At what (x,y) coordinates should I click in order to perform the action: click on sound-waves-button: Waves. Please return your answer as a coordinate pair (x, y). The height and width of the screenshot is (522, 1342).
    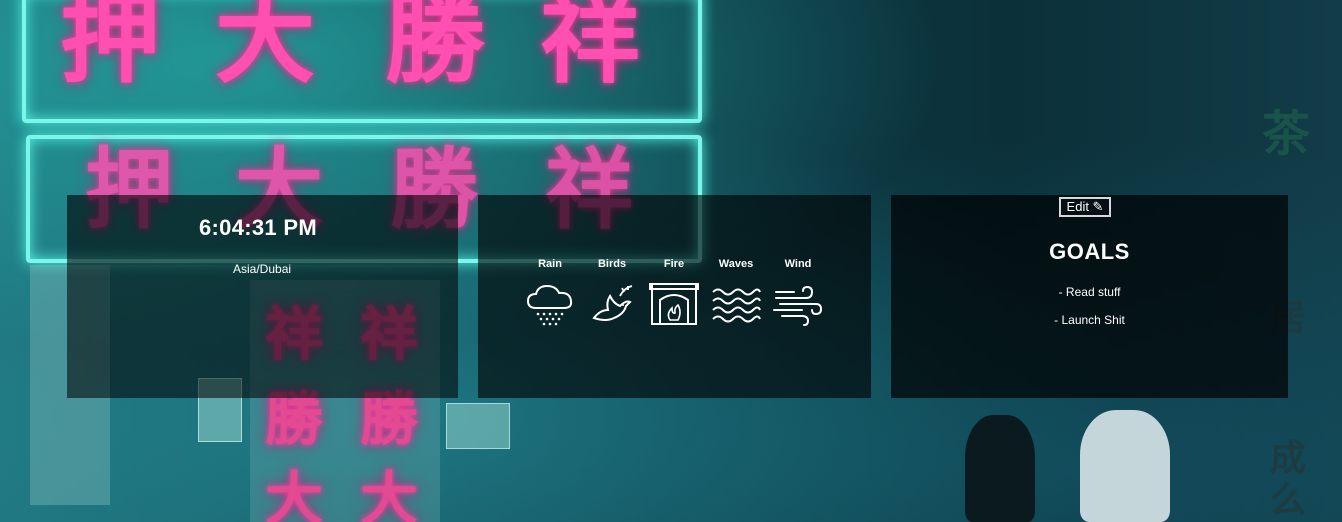
    Looking at the image, I should click on (736, 293).